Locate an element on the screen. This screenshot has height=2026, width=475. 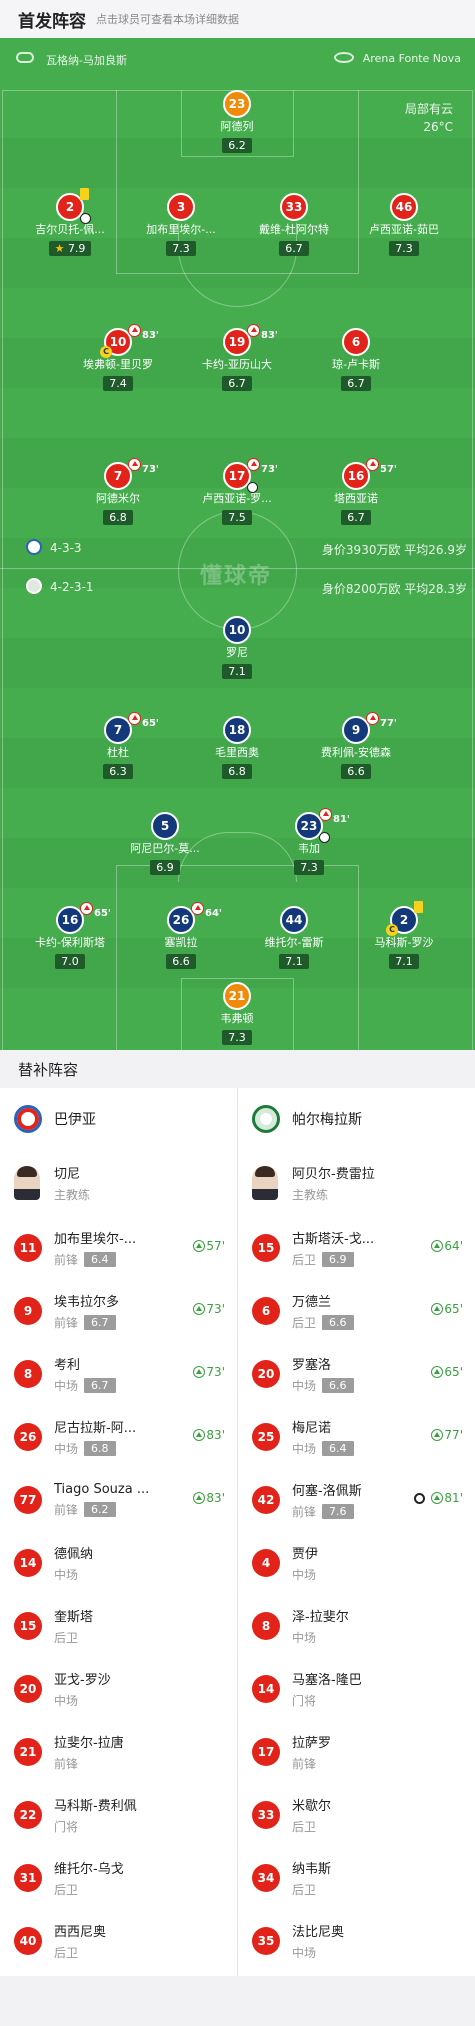
sub-player-row: 20 罗塞洛 中场 6.6 65' is located at coordinates (356, 1373).